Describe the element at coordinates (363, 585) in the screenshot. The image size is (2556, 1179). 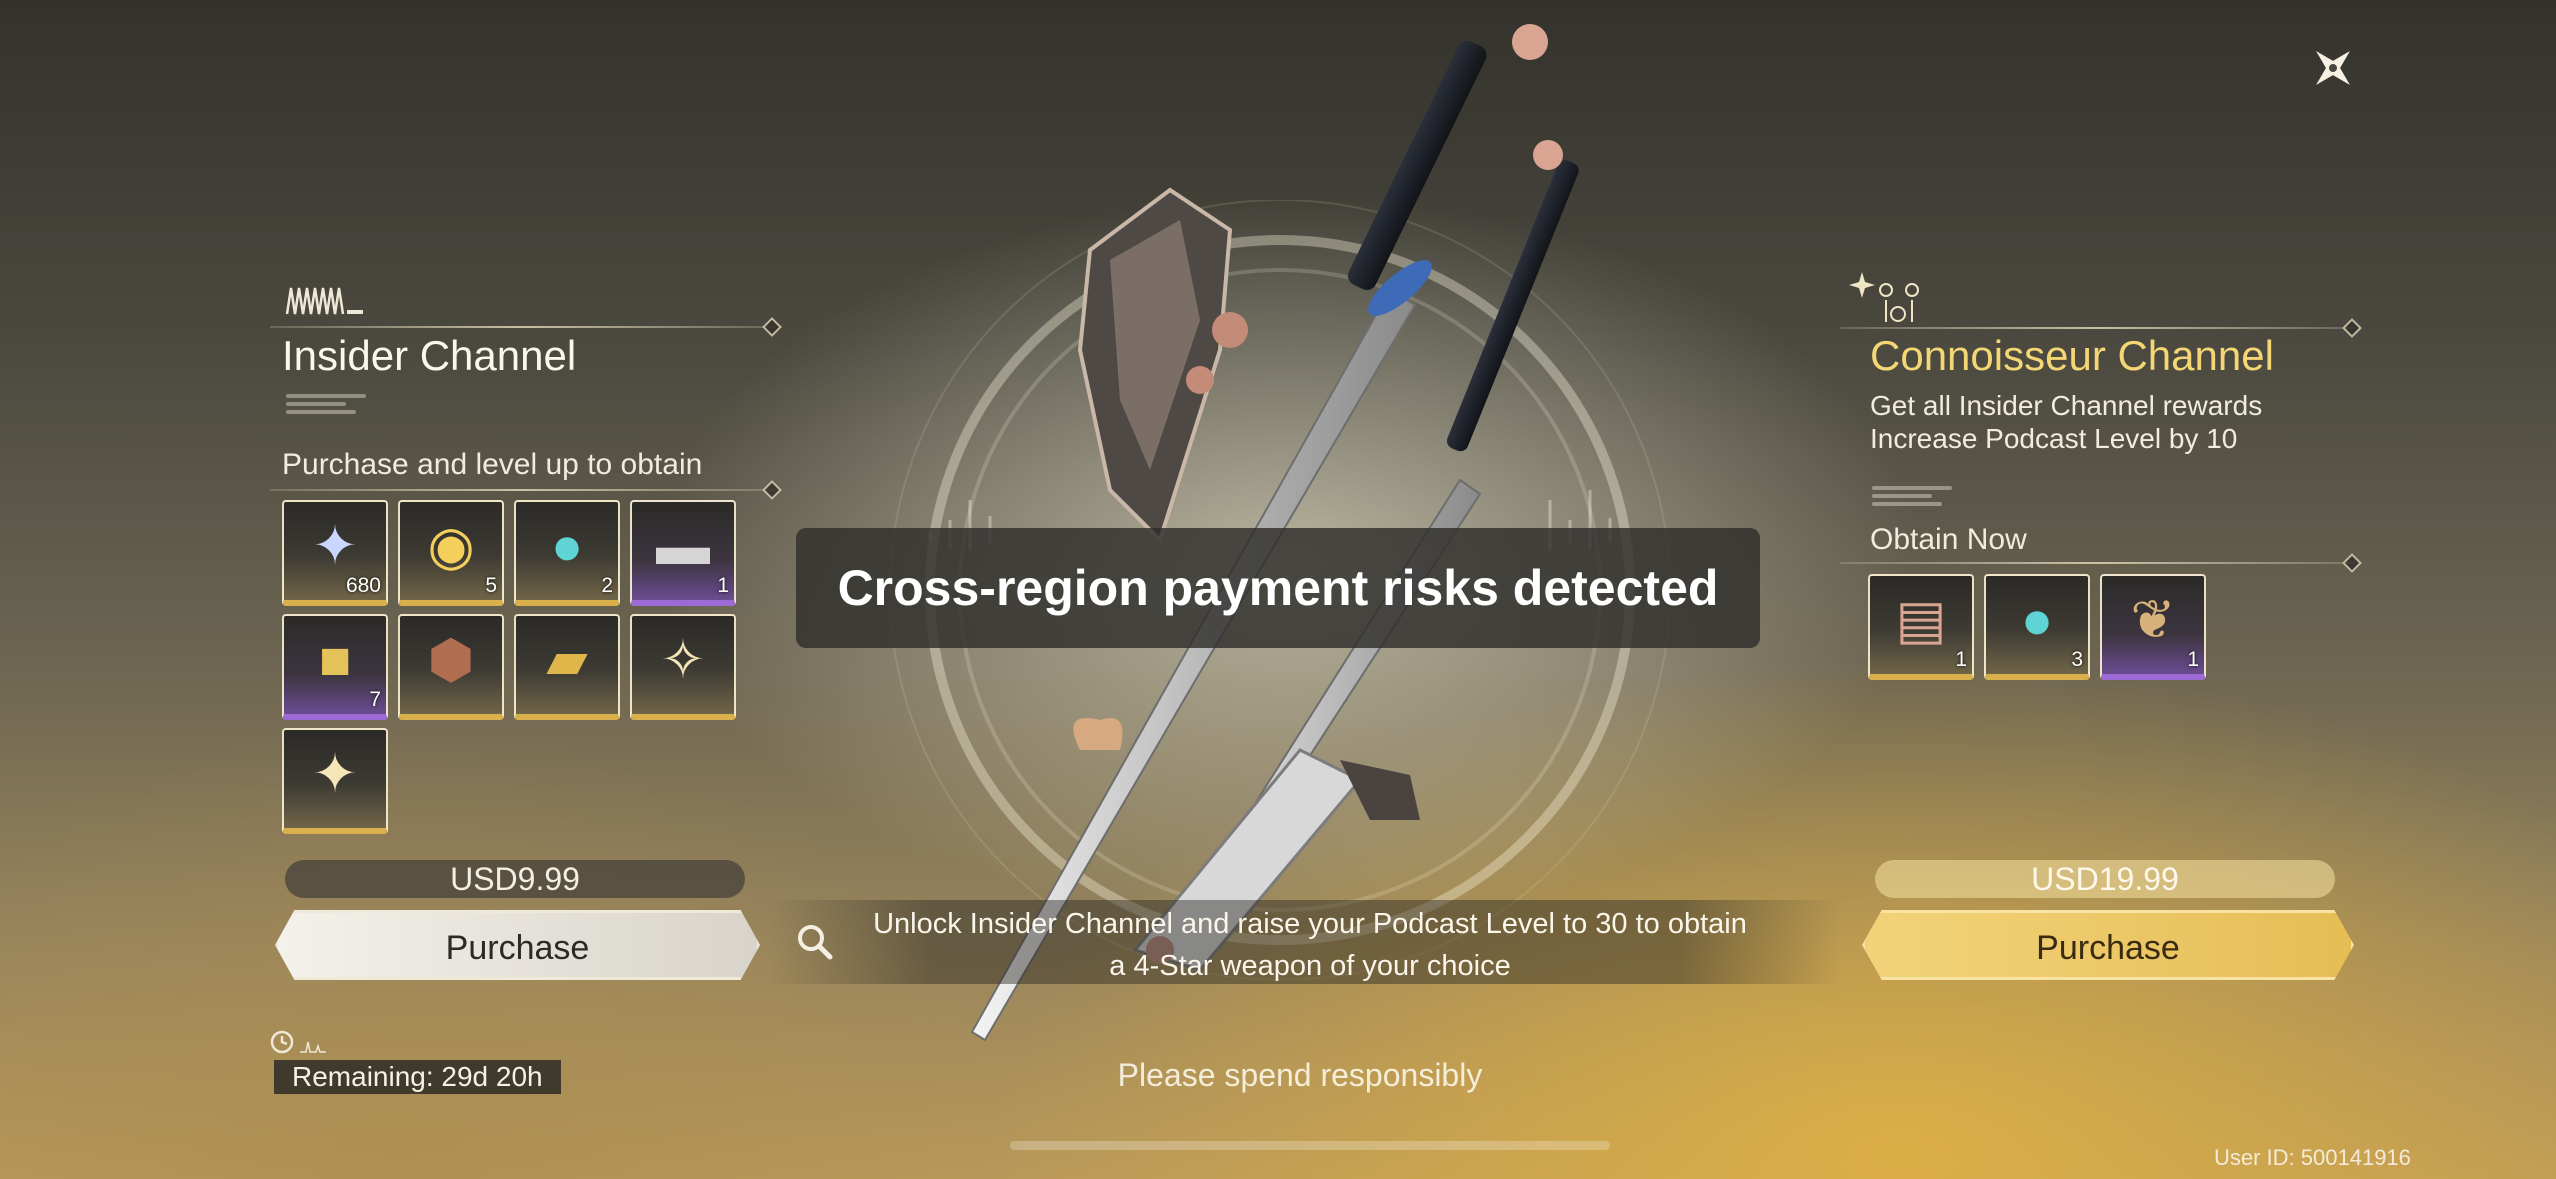
I see `item-count: 680` at that location.